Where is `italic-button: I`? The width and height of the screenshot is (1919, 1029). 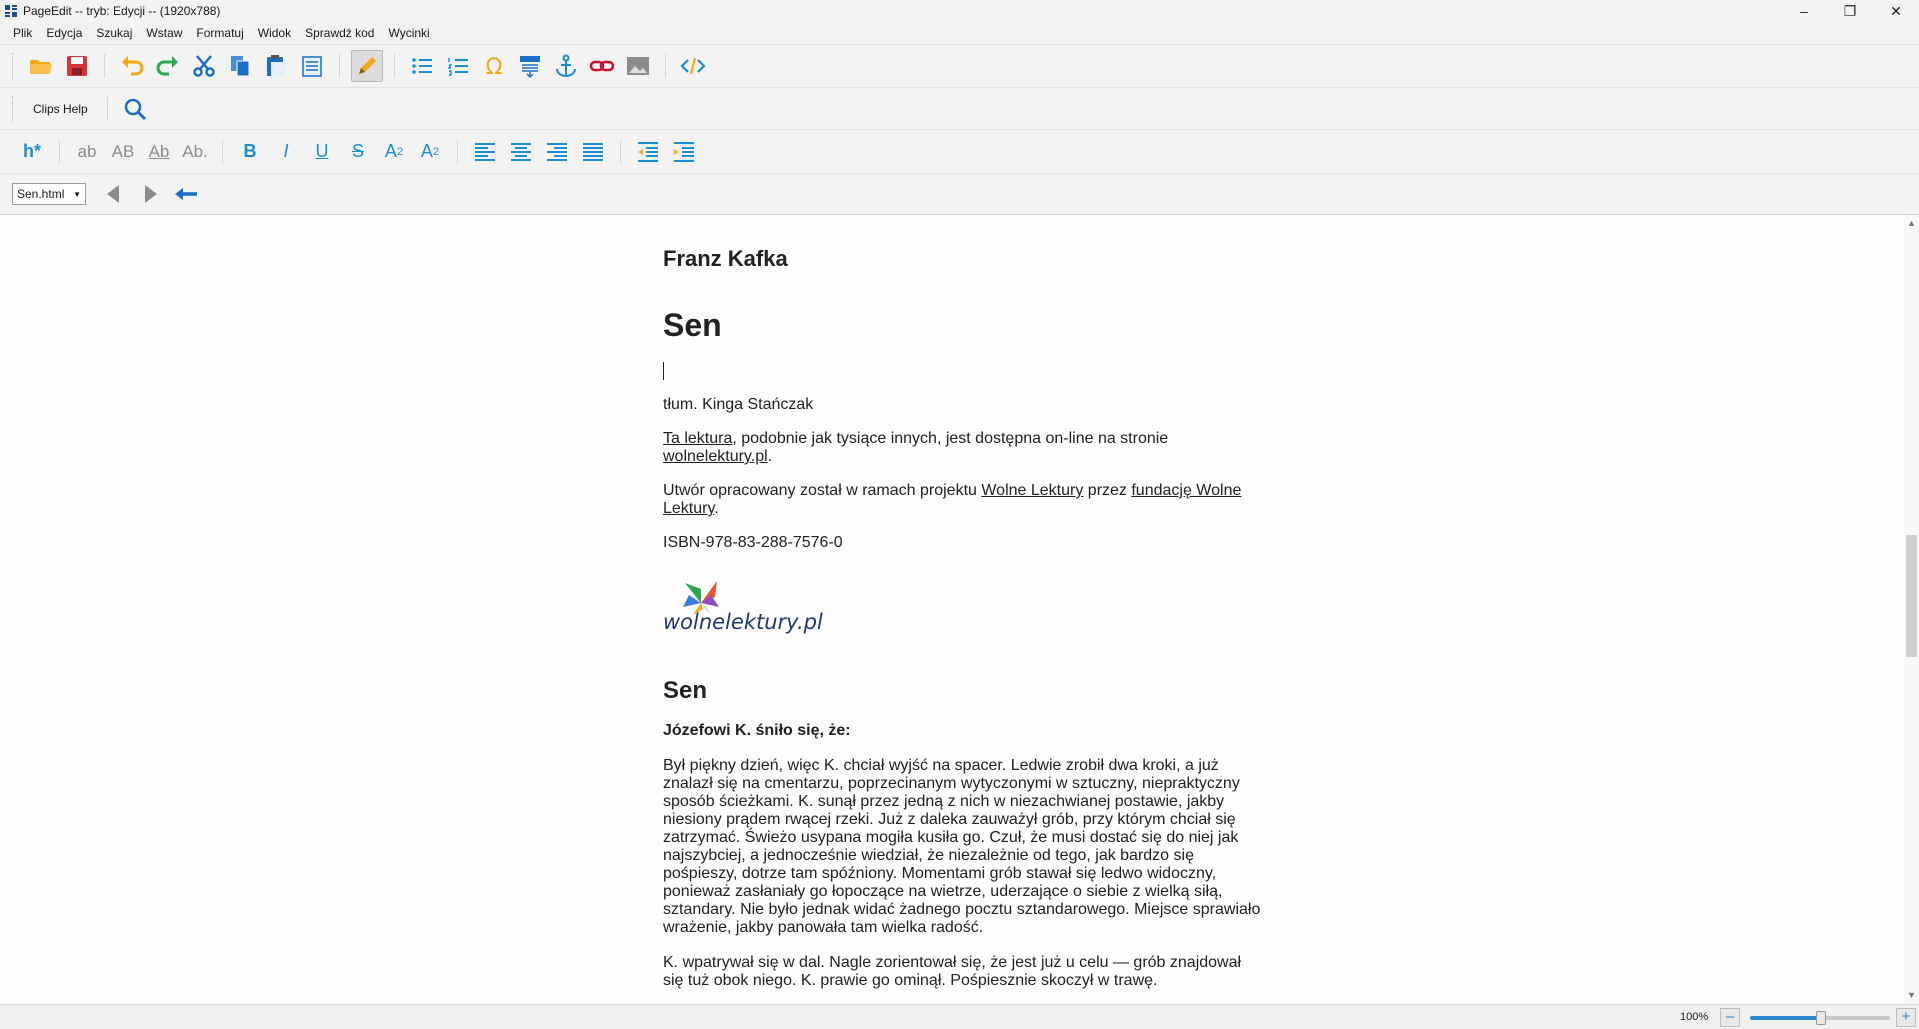 italic-button: I is located at coordinates (286, 152).